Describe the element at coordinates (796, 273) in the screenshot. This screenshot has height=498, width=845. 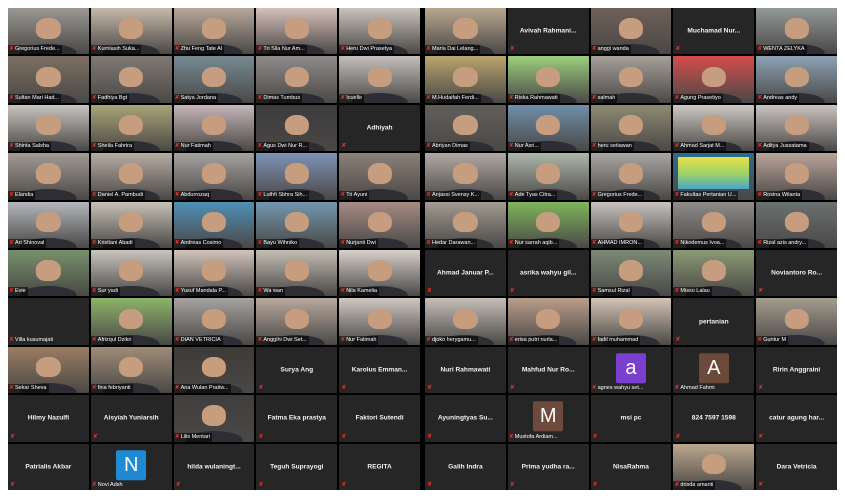
I see `participant-tile: Noviantoro Ro... ✘` at that location.